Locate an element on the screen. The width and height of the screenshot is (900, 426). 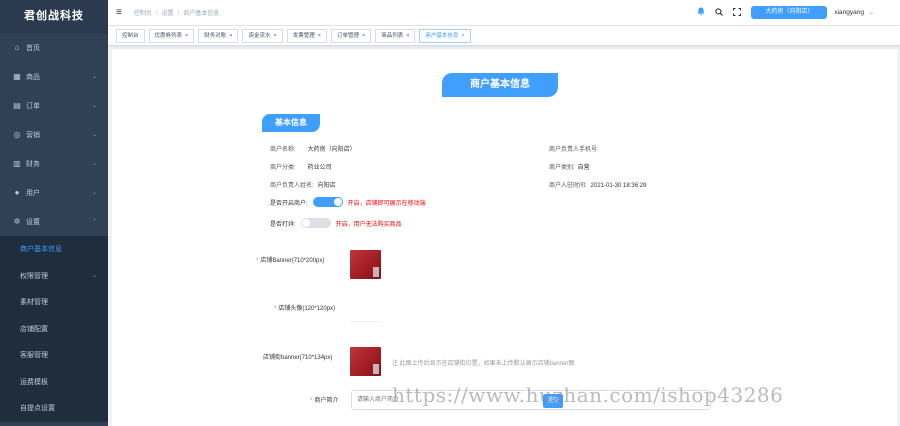
sidebar-subitem: 客服管理 is located at coordinates (54, 355).